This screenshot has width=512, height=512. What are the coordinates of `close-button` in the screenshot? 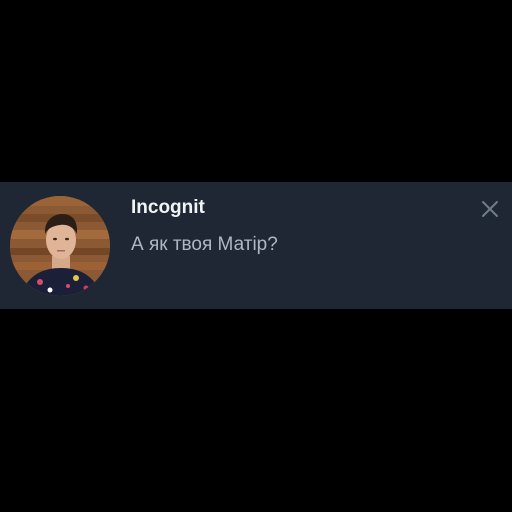 It's located at (490, 209).